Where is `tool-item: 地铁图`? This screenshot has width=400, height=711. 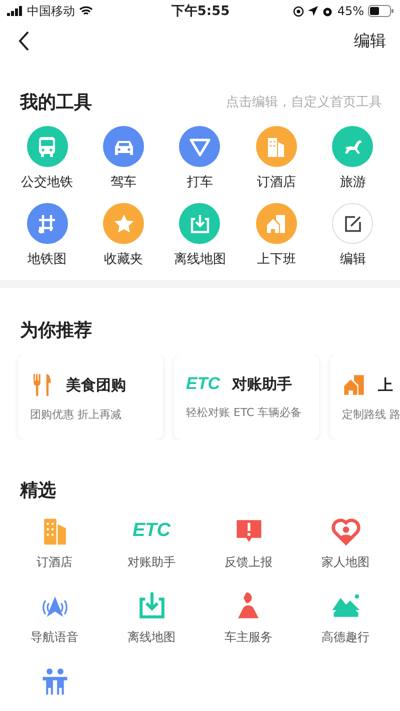
tool-item: 地铁图 is located at coordinates (47, 235).